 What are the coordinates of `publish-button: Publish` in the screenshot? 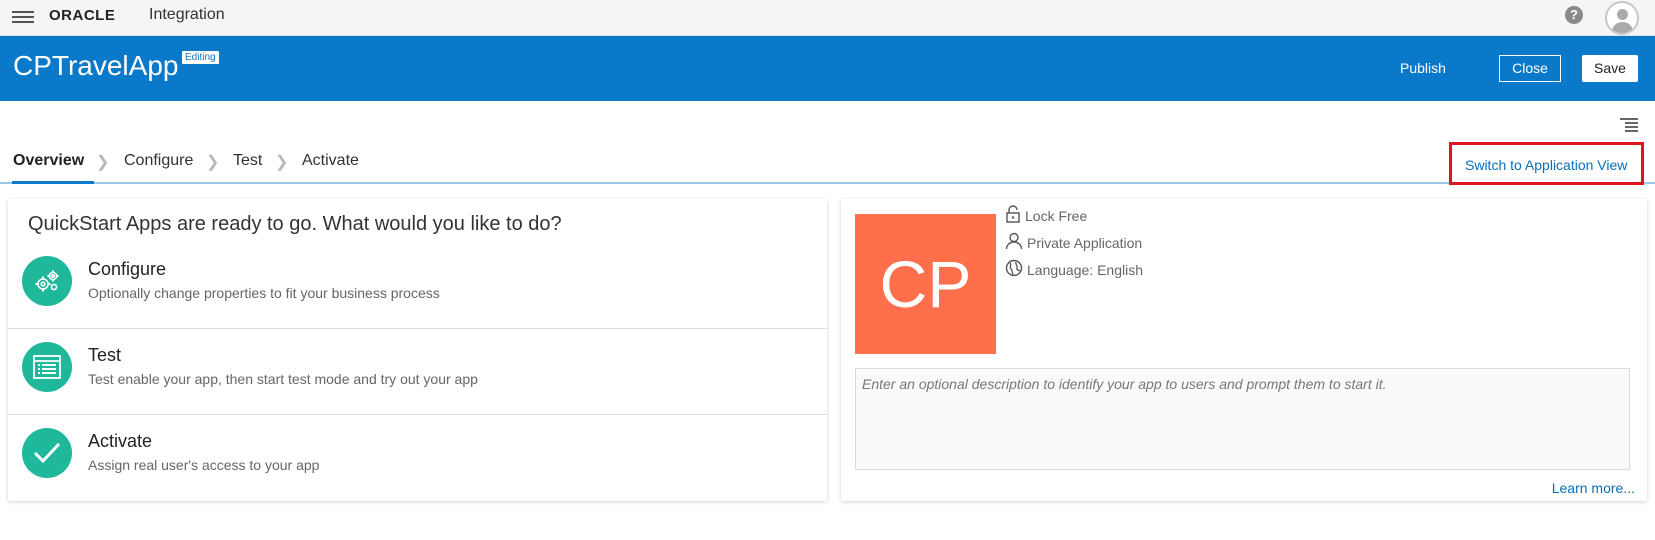 It's located at (1423, 68).